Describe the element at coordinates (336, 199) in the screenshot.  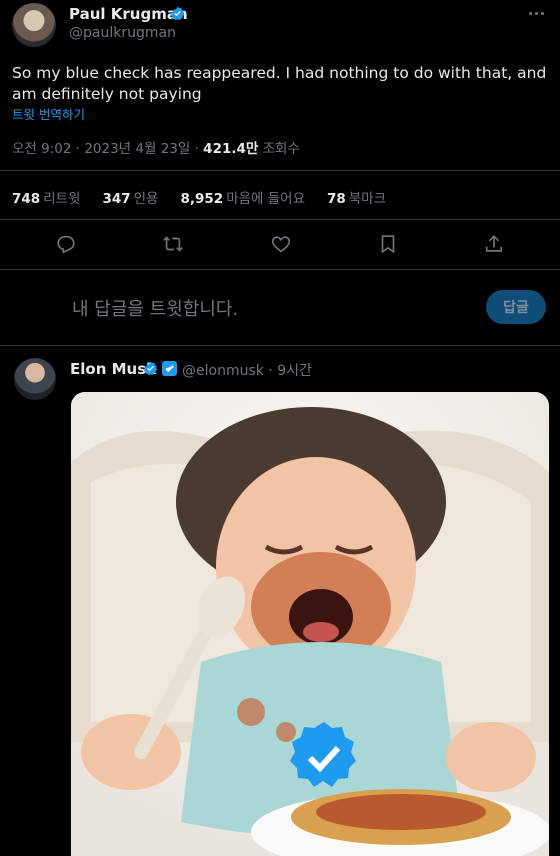
I see `bookmarks-count: 78` at that location.